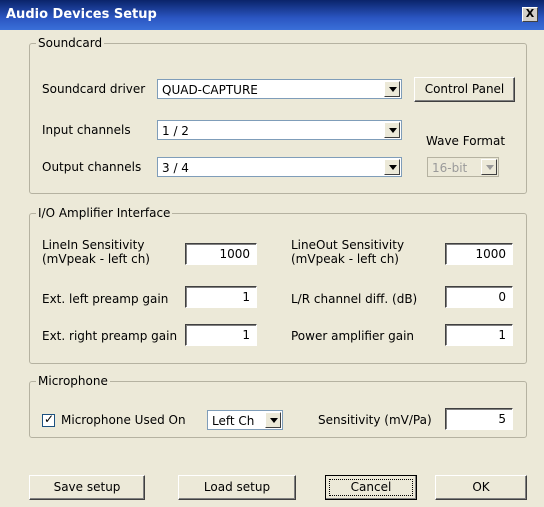 This screenshot has width=544, height=507. What do you see at coordinates (237, 487) in the screenshot?
I see `load-setup-button: Load setup` at bounding box center [237, 487].